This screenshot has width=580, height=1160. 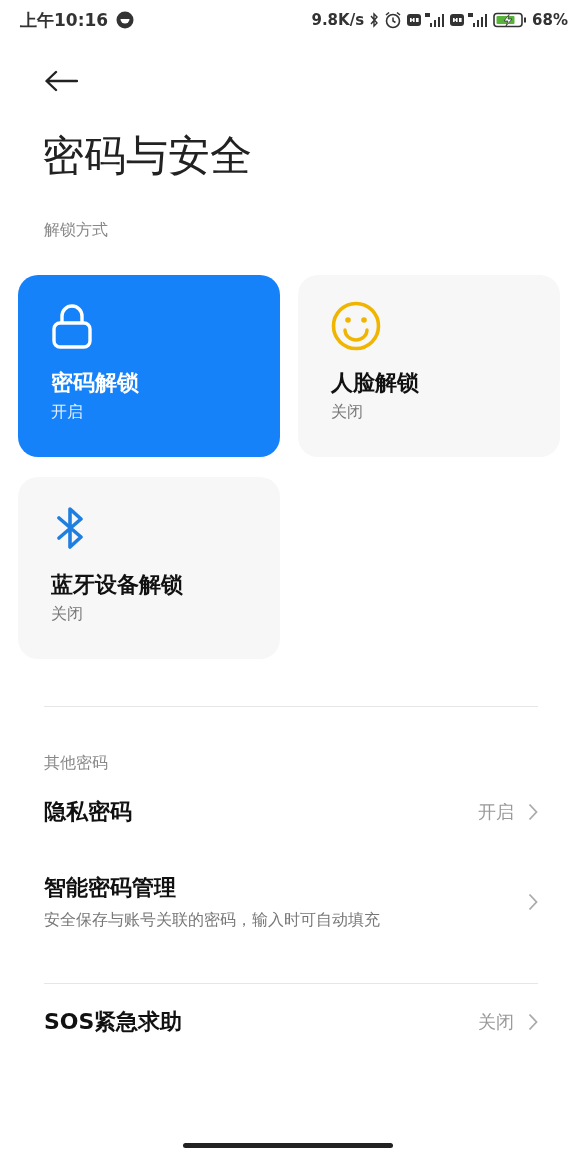 What do you see at coordinates (110, 888) in the screenshot?
I see `row-title: 智能密码管理` at bounding box center [110, 888].